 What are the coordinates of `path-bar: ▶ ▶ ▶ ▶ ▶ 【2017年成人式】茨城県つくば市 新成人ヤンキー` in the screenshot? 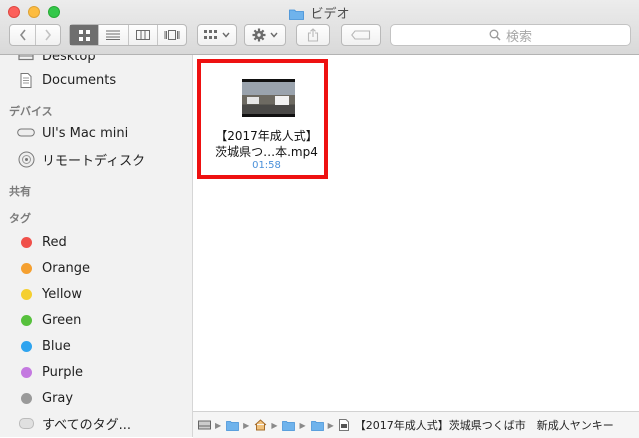 It's located at (416, 424).